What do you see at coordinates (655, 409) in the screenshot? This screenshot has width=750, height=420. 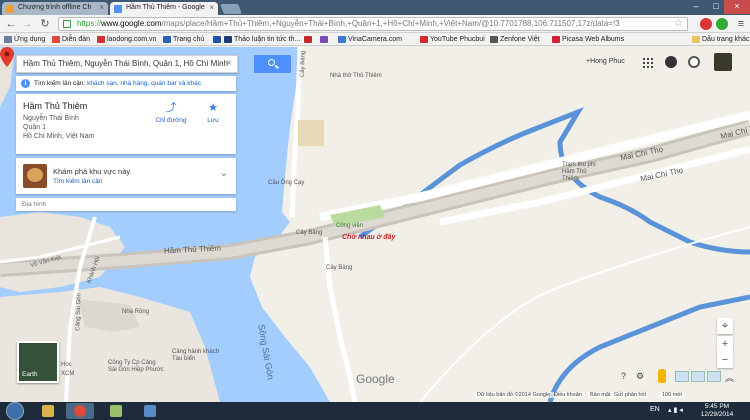 I see `language-indicator: EN` at bounding box center [655, 409].